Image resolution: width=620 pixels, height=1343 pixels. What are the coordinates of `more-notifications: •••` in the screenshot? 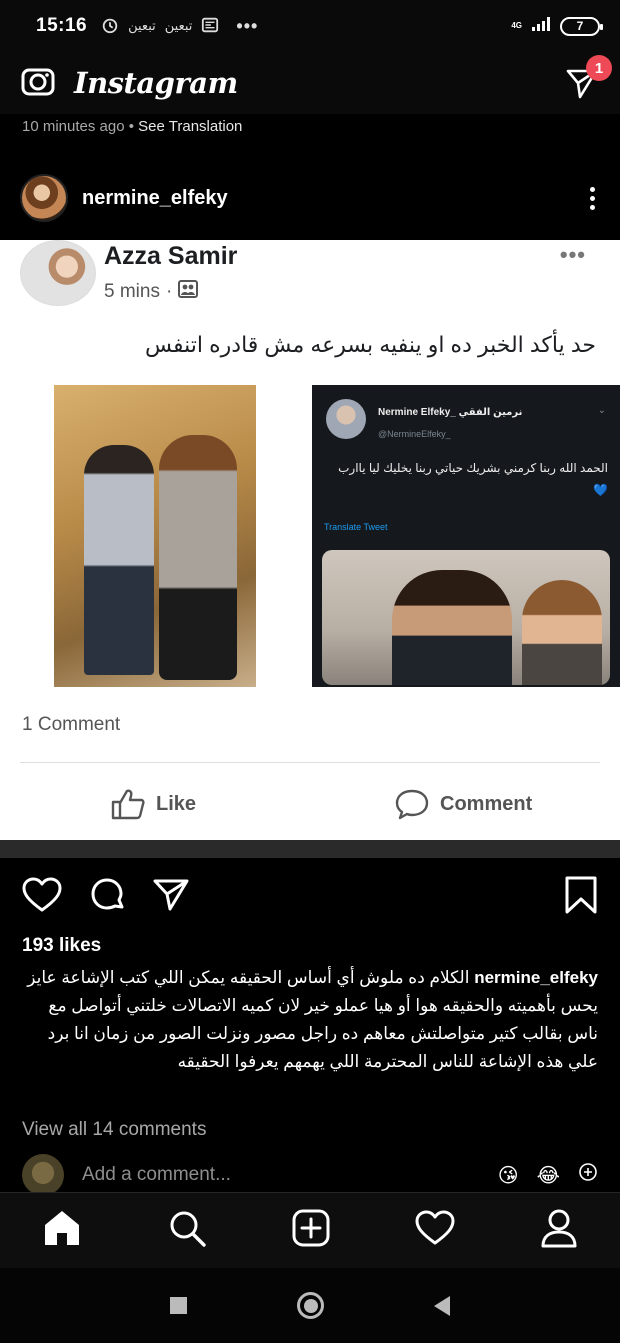 It's located at (247, 25).